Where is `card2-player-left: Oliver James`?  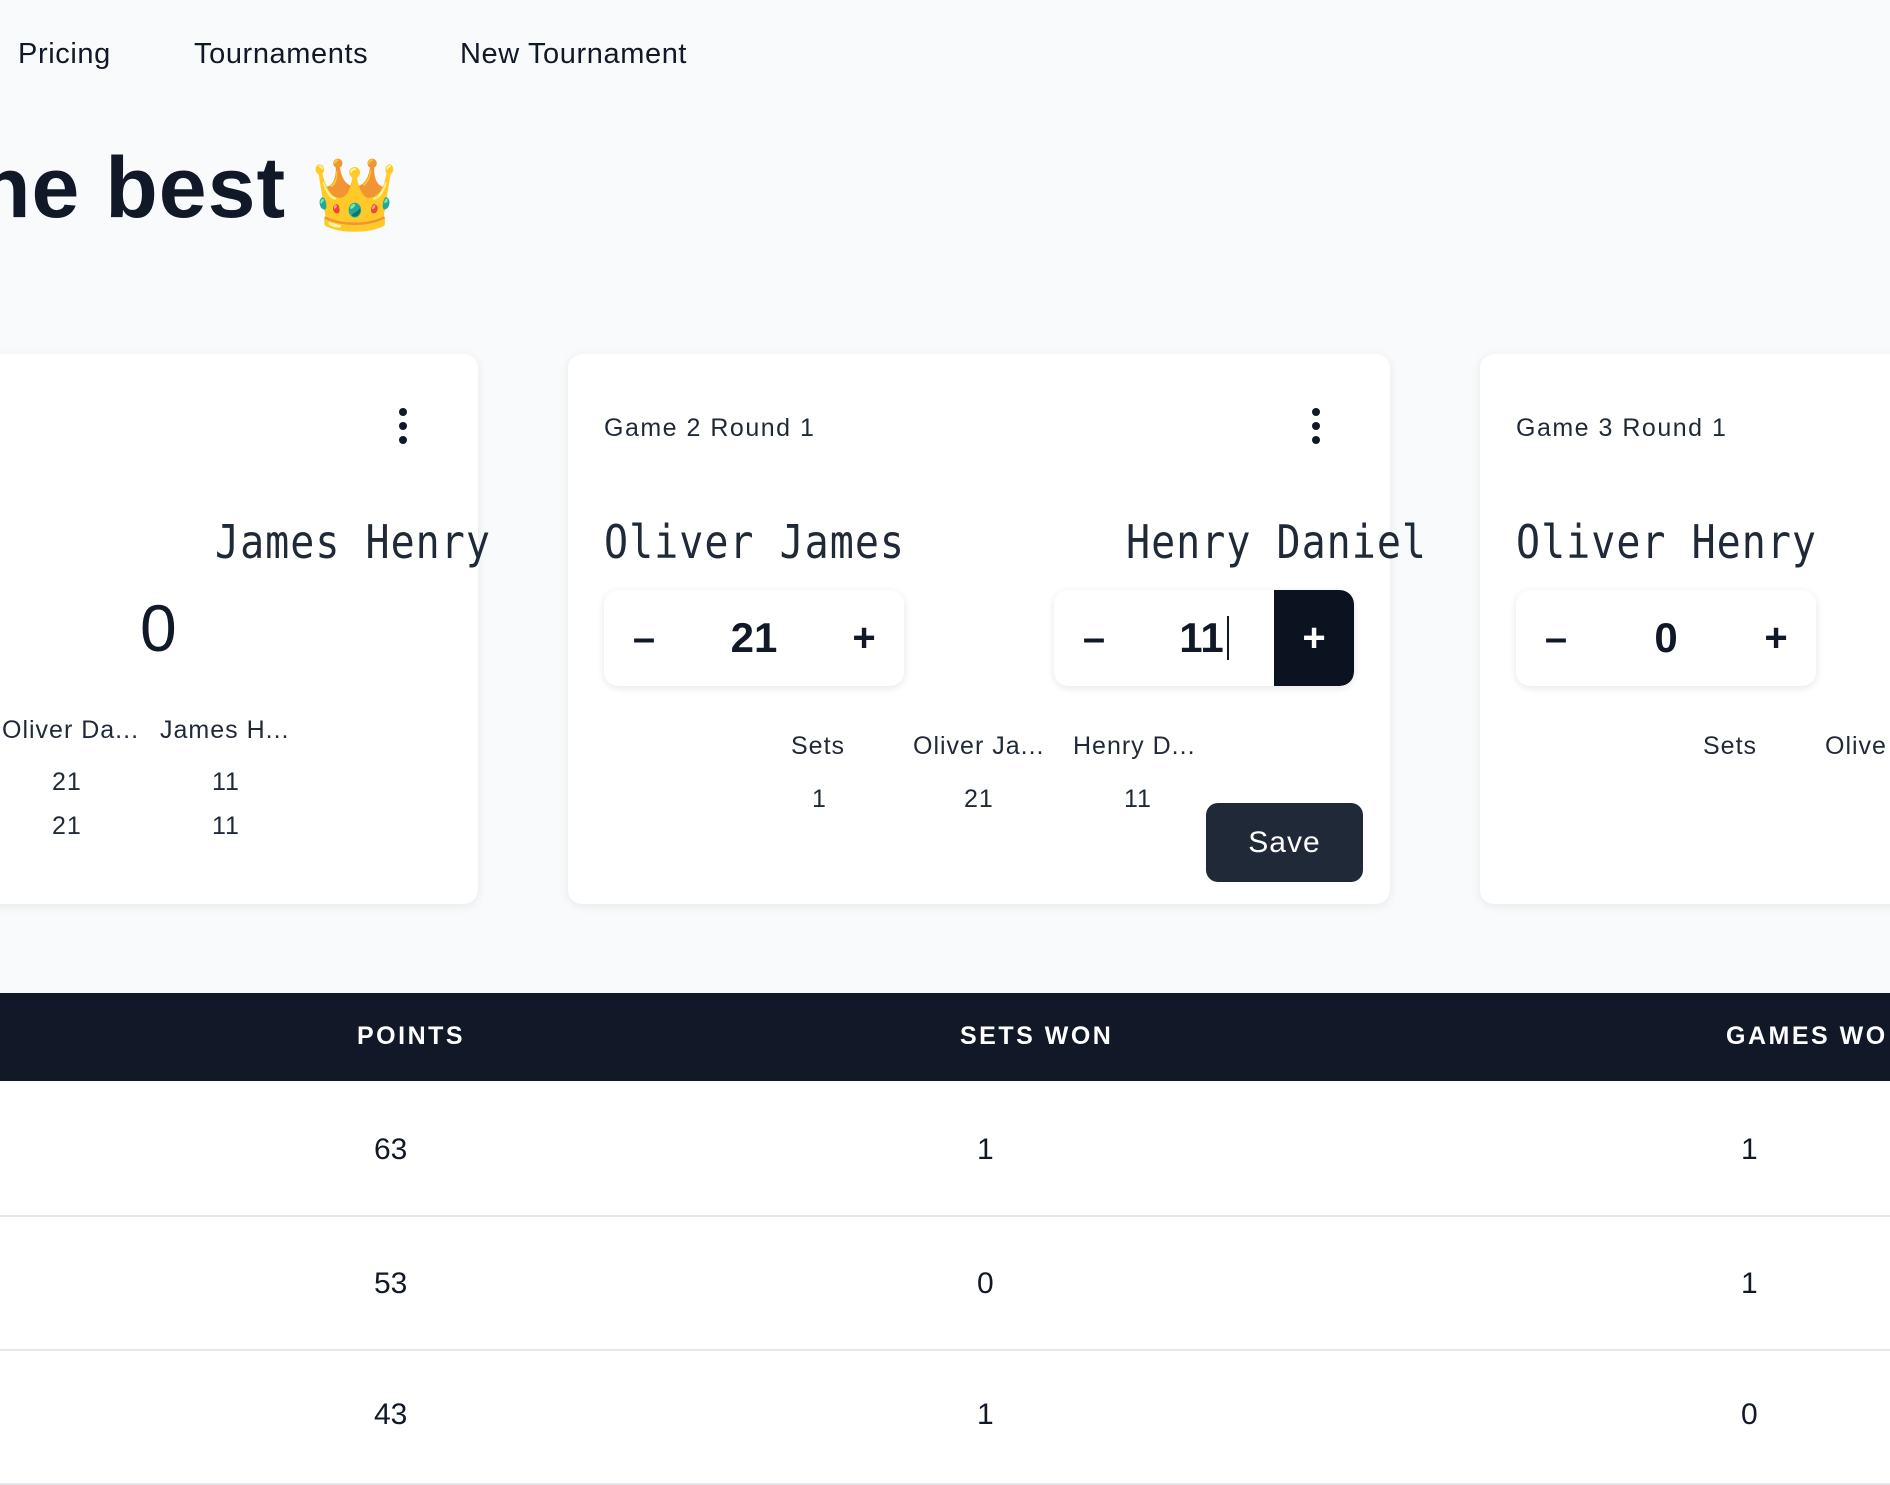 card2-player-left: Oliver James is located at coordinates (754, 543).